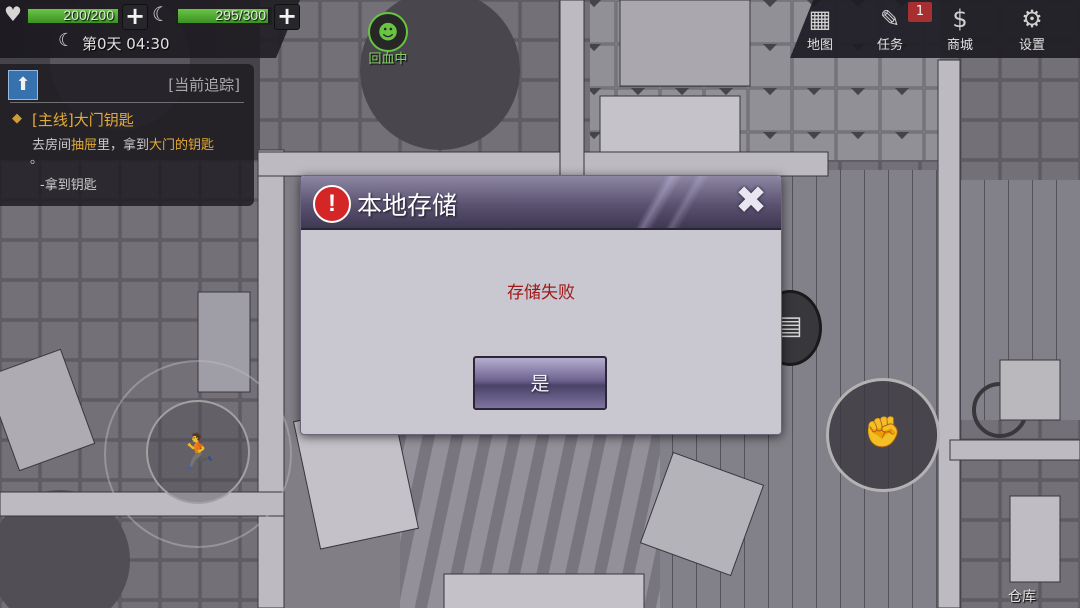 The image size is (1080, 608). Describe the element at coordinates (751, 200) in the screenshot. I see `close-icon: ✖` at that location.